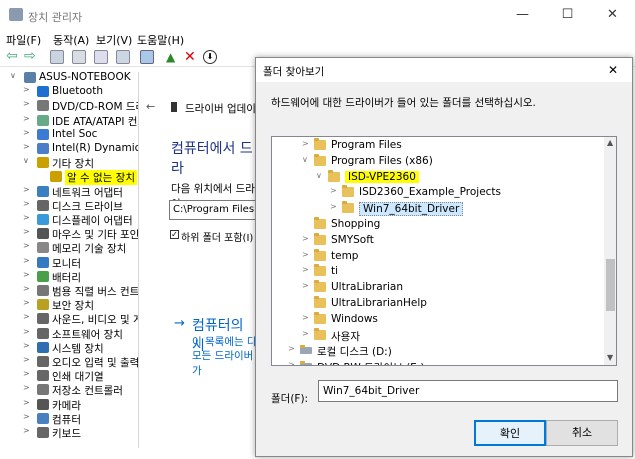  Describe the element at coordinates (437, 362) in the screenshot. I see `drive-tree-item: > DVD RW 드라이브 (E:)` at that location.